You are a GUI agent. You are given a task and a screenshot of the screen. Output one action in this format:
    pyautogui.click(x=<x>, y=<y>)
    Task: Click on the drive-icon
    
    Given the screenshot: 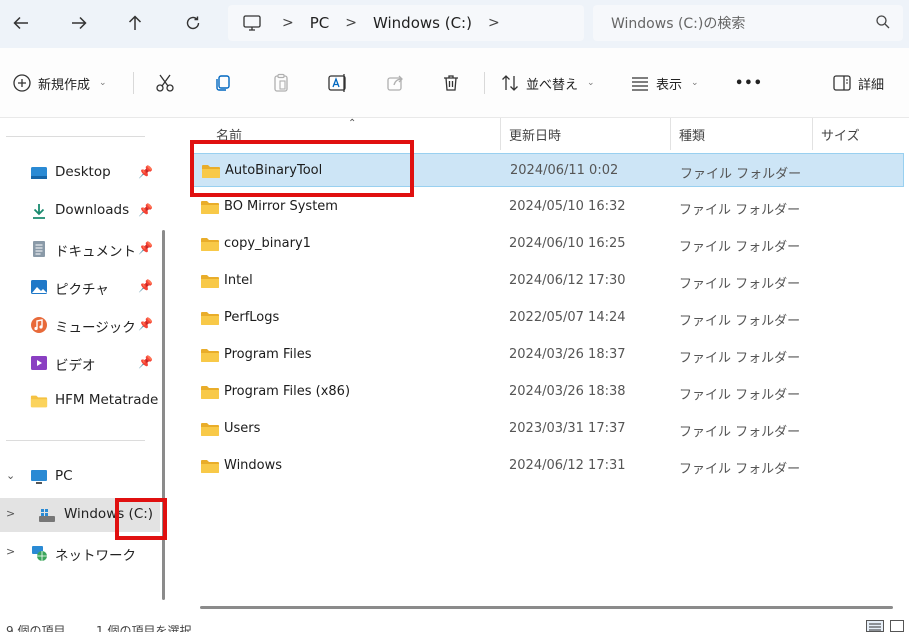 What is the action you would take?
    pyautogui.click(x=47, y=515)
    